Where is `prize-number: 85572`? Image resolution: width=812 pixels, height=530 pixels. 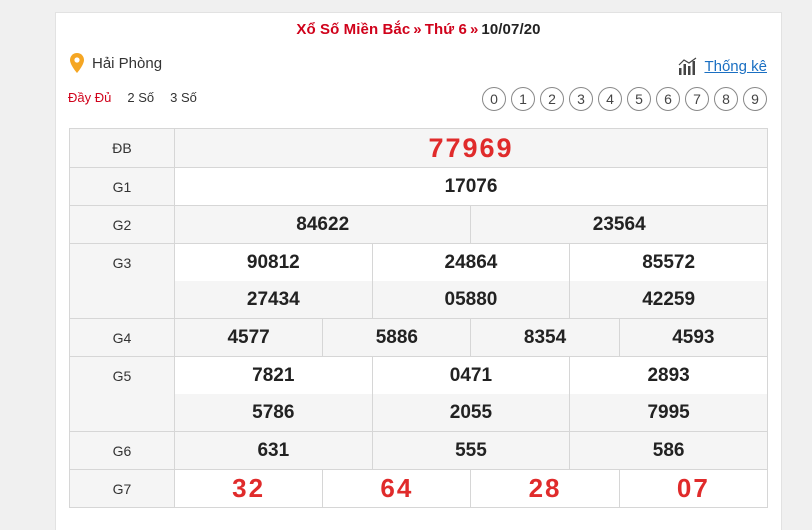
prize-number: 85572 is located at coordinates (669, 262).